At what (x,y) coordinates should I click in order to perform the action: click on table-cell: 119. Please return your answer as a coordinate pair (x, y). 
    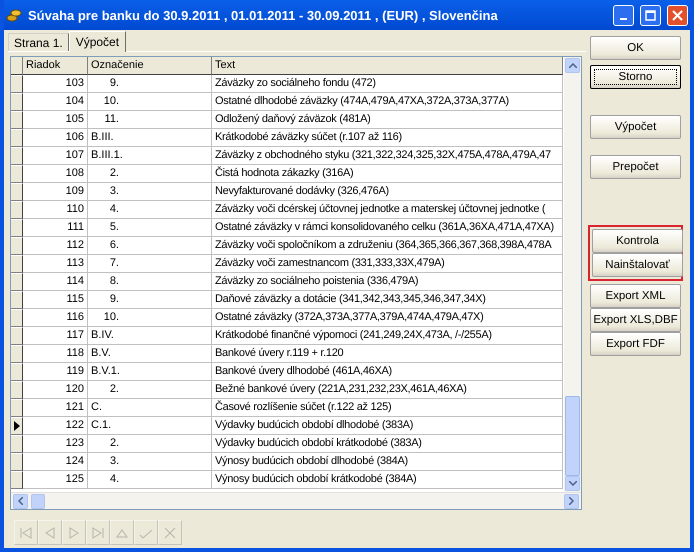
    Looking at the image, I should click on (55, 372).